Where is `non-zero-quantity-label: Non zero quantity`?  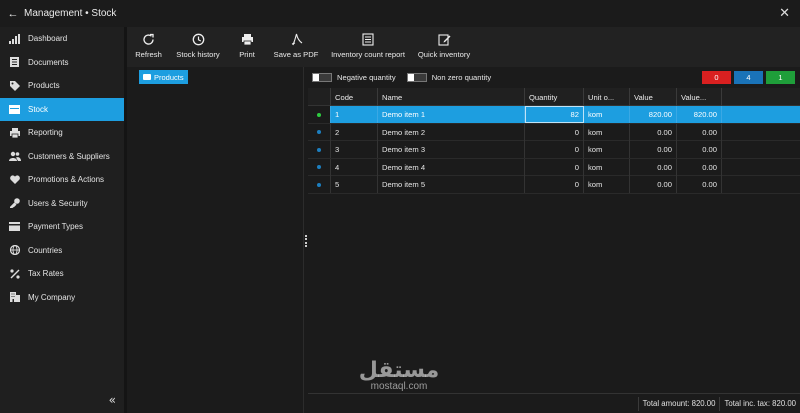 non-zero-quantity-label: Non zero quantity is located at coordinates (461, 77).